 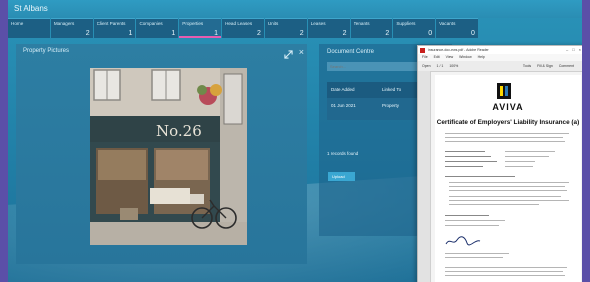 I want to click on tab-companies: Companies 1, so click(x=157, y=28).